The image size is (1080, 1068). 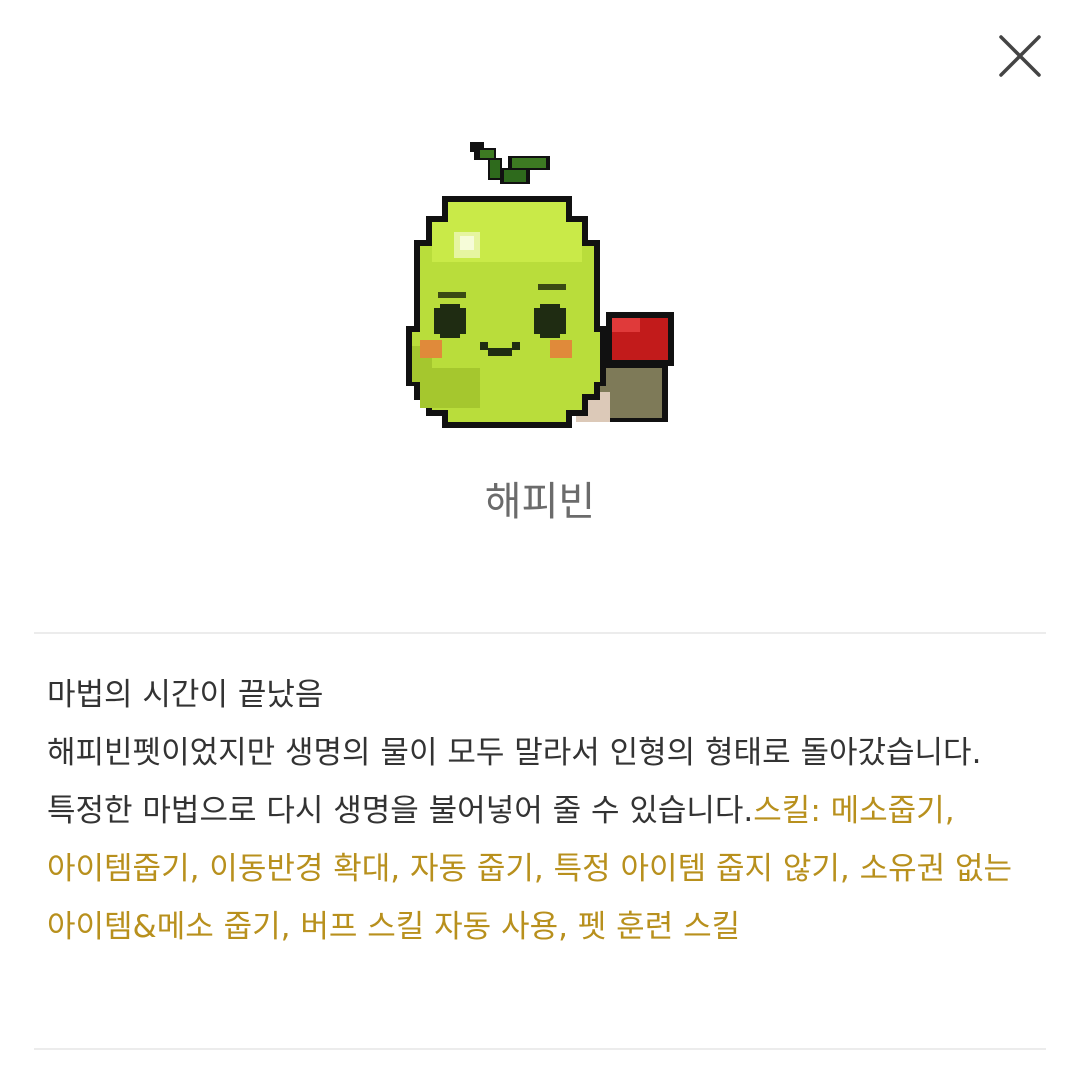 I want to click on close-icon, so click(x=1020, y=56).